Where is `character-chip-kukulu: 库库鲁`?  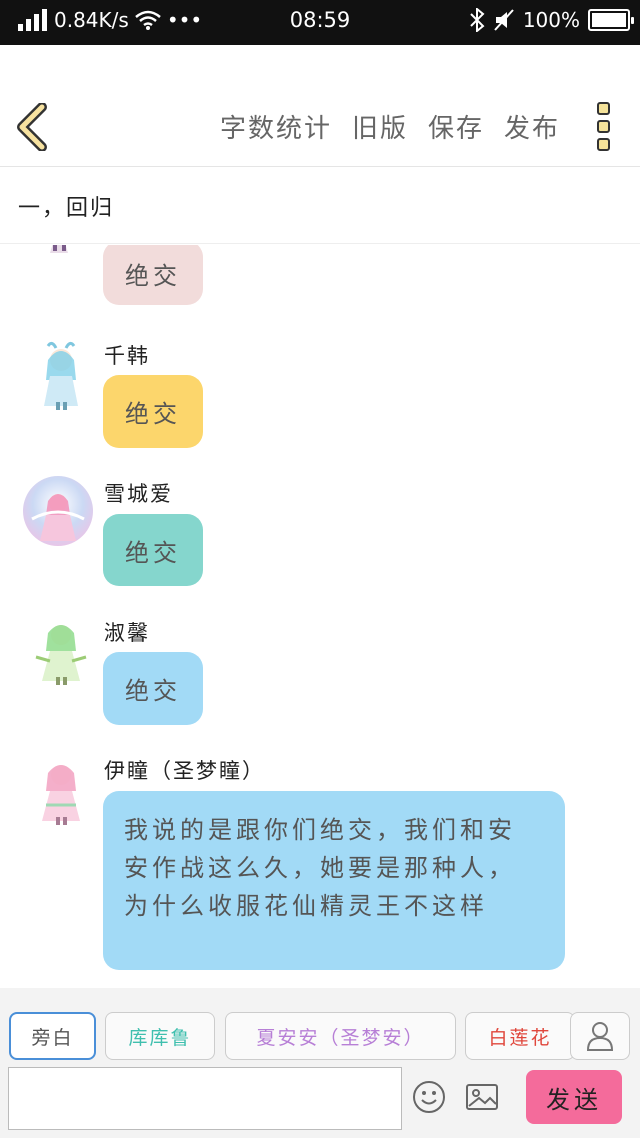 character-chip-kukulu: 库库鲁 is located at coordinates (160, 1036).